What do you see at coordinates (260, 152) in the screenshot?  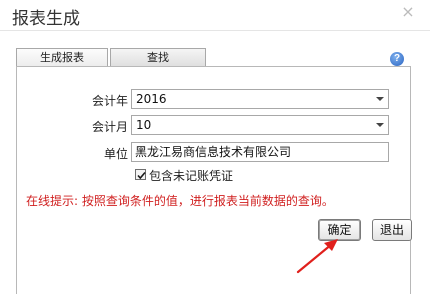 I see `unit-field: 黑龙江易商信息技术有限公司` at bounding box center [260, 152].